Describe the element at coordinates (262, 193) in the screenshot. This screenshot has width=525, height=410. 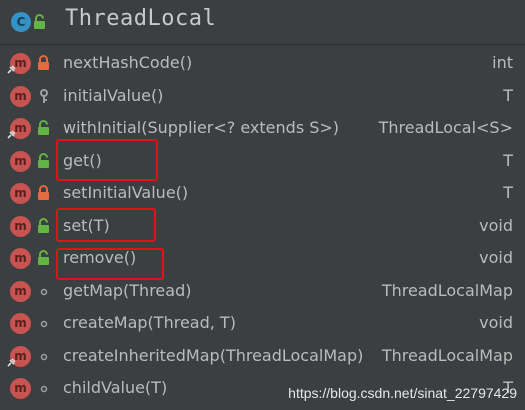
I see `member-row: m setInitialValue() T` at that location.